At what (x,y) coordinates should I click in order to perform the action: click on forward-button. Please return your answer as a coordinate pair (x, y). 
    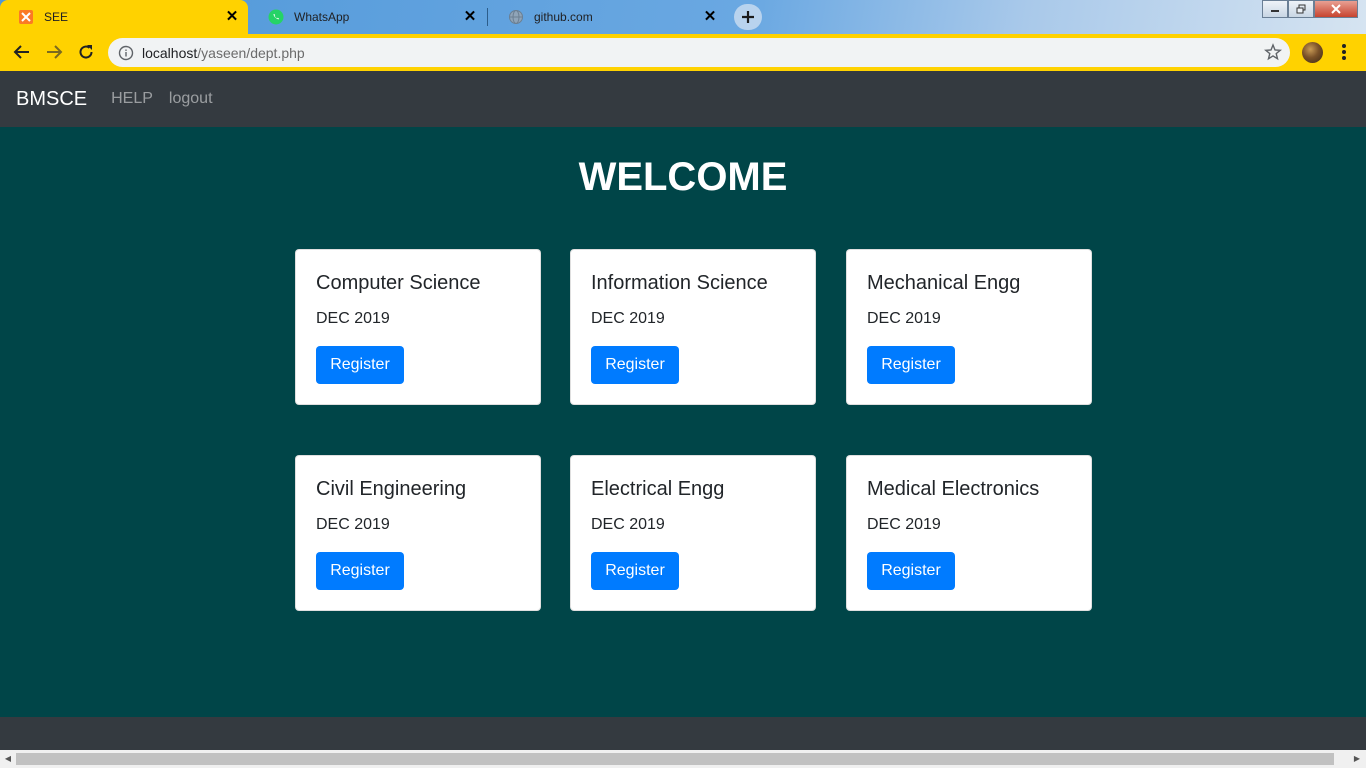
    Looking at the image, I should click on (54, 52).